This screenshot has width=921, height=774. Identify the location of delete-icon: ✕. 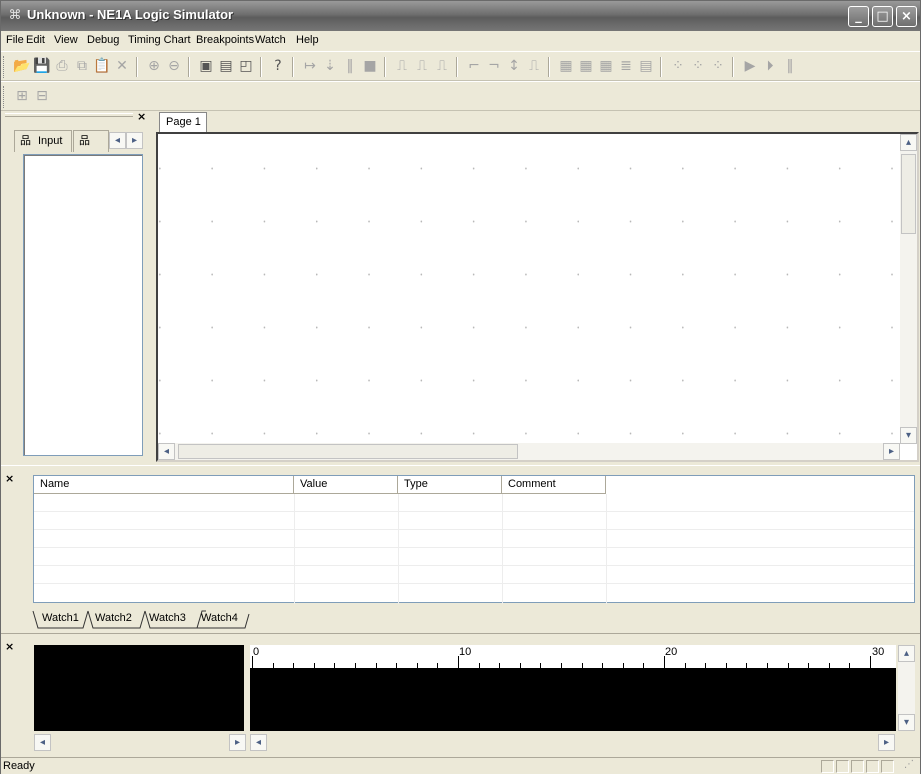
(122, 66).